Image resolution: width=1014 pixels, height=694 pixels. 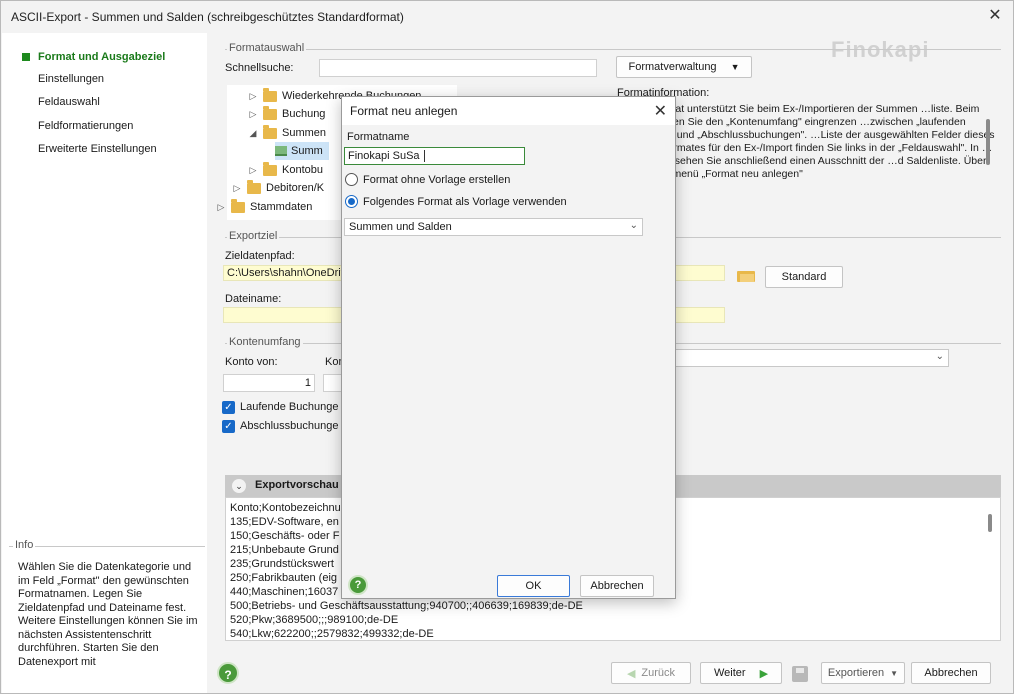 I want to click on tree-item: ▷ Stammdaten, so click(x=263, y=207).